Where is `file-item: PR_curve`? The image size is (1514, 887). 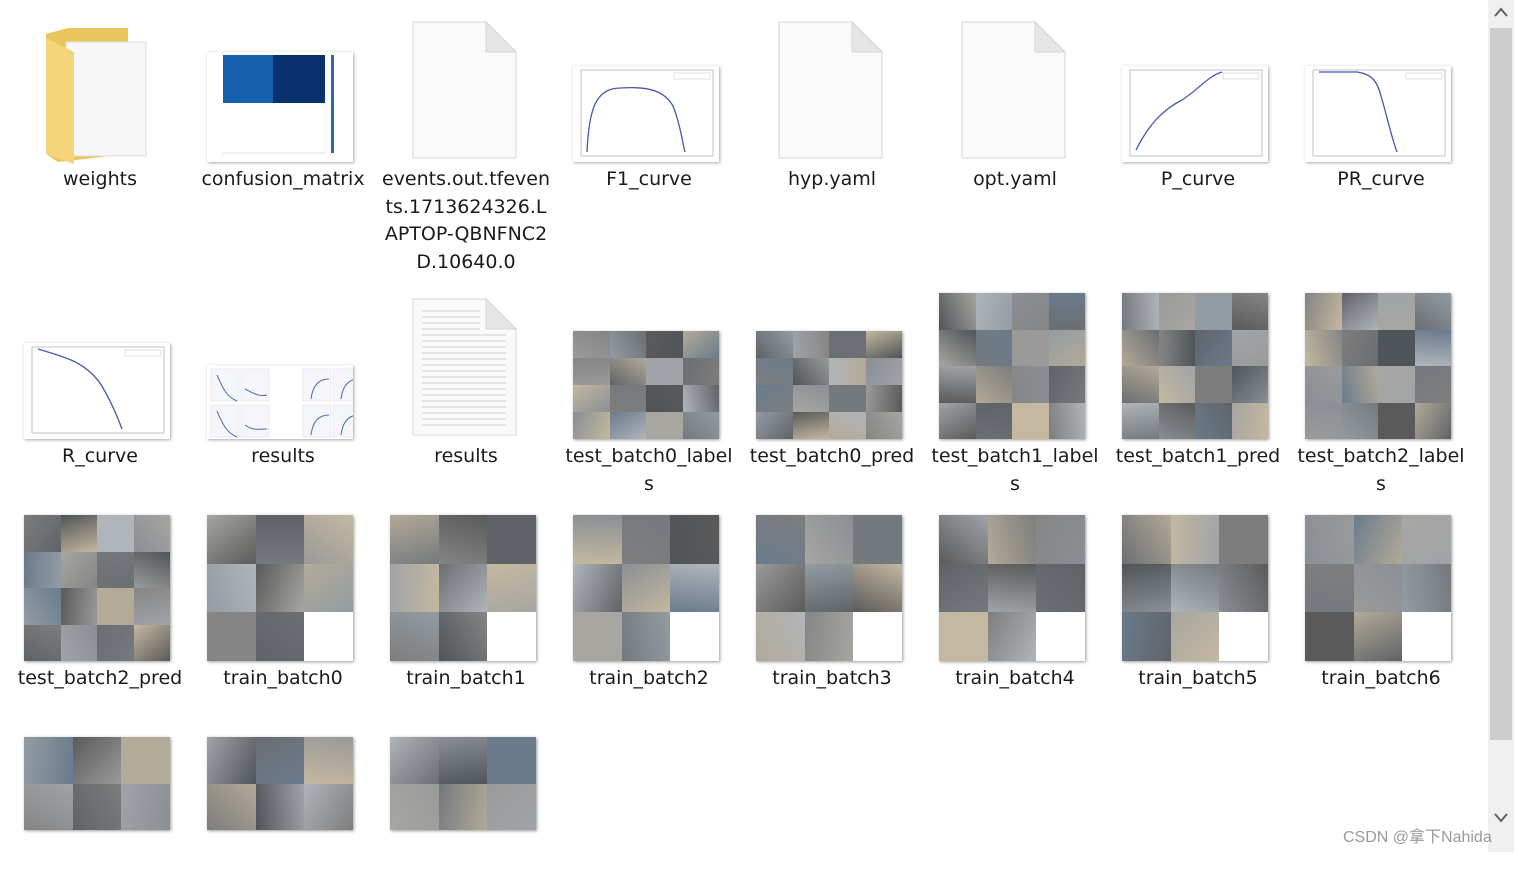 file-item: PR_curve is located at coordinates (1381, 129).